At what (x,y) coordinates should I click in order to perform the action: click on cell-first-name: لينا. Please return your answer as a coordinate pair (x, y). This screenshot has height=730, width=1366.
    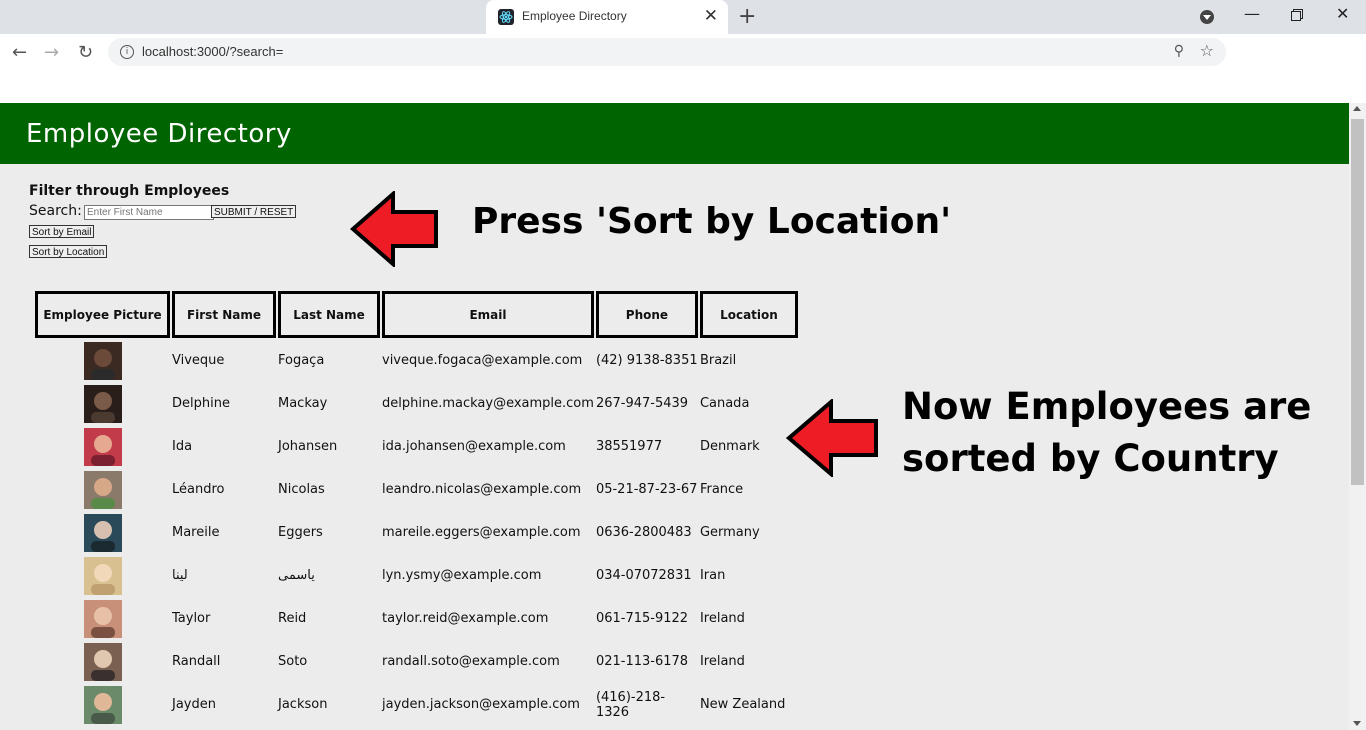
    Looking at the image, I should click on (180, 575).